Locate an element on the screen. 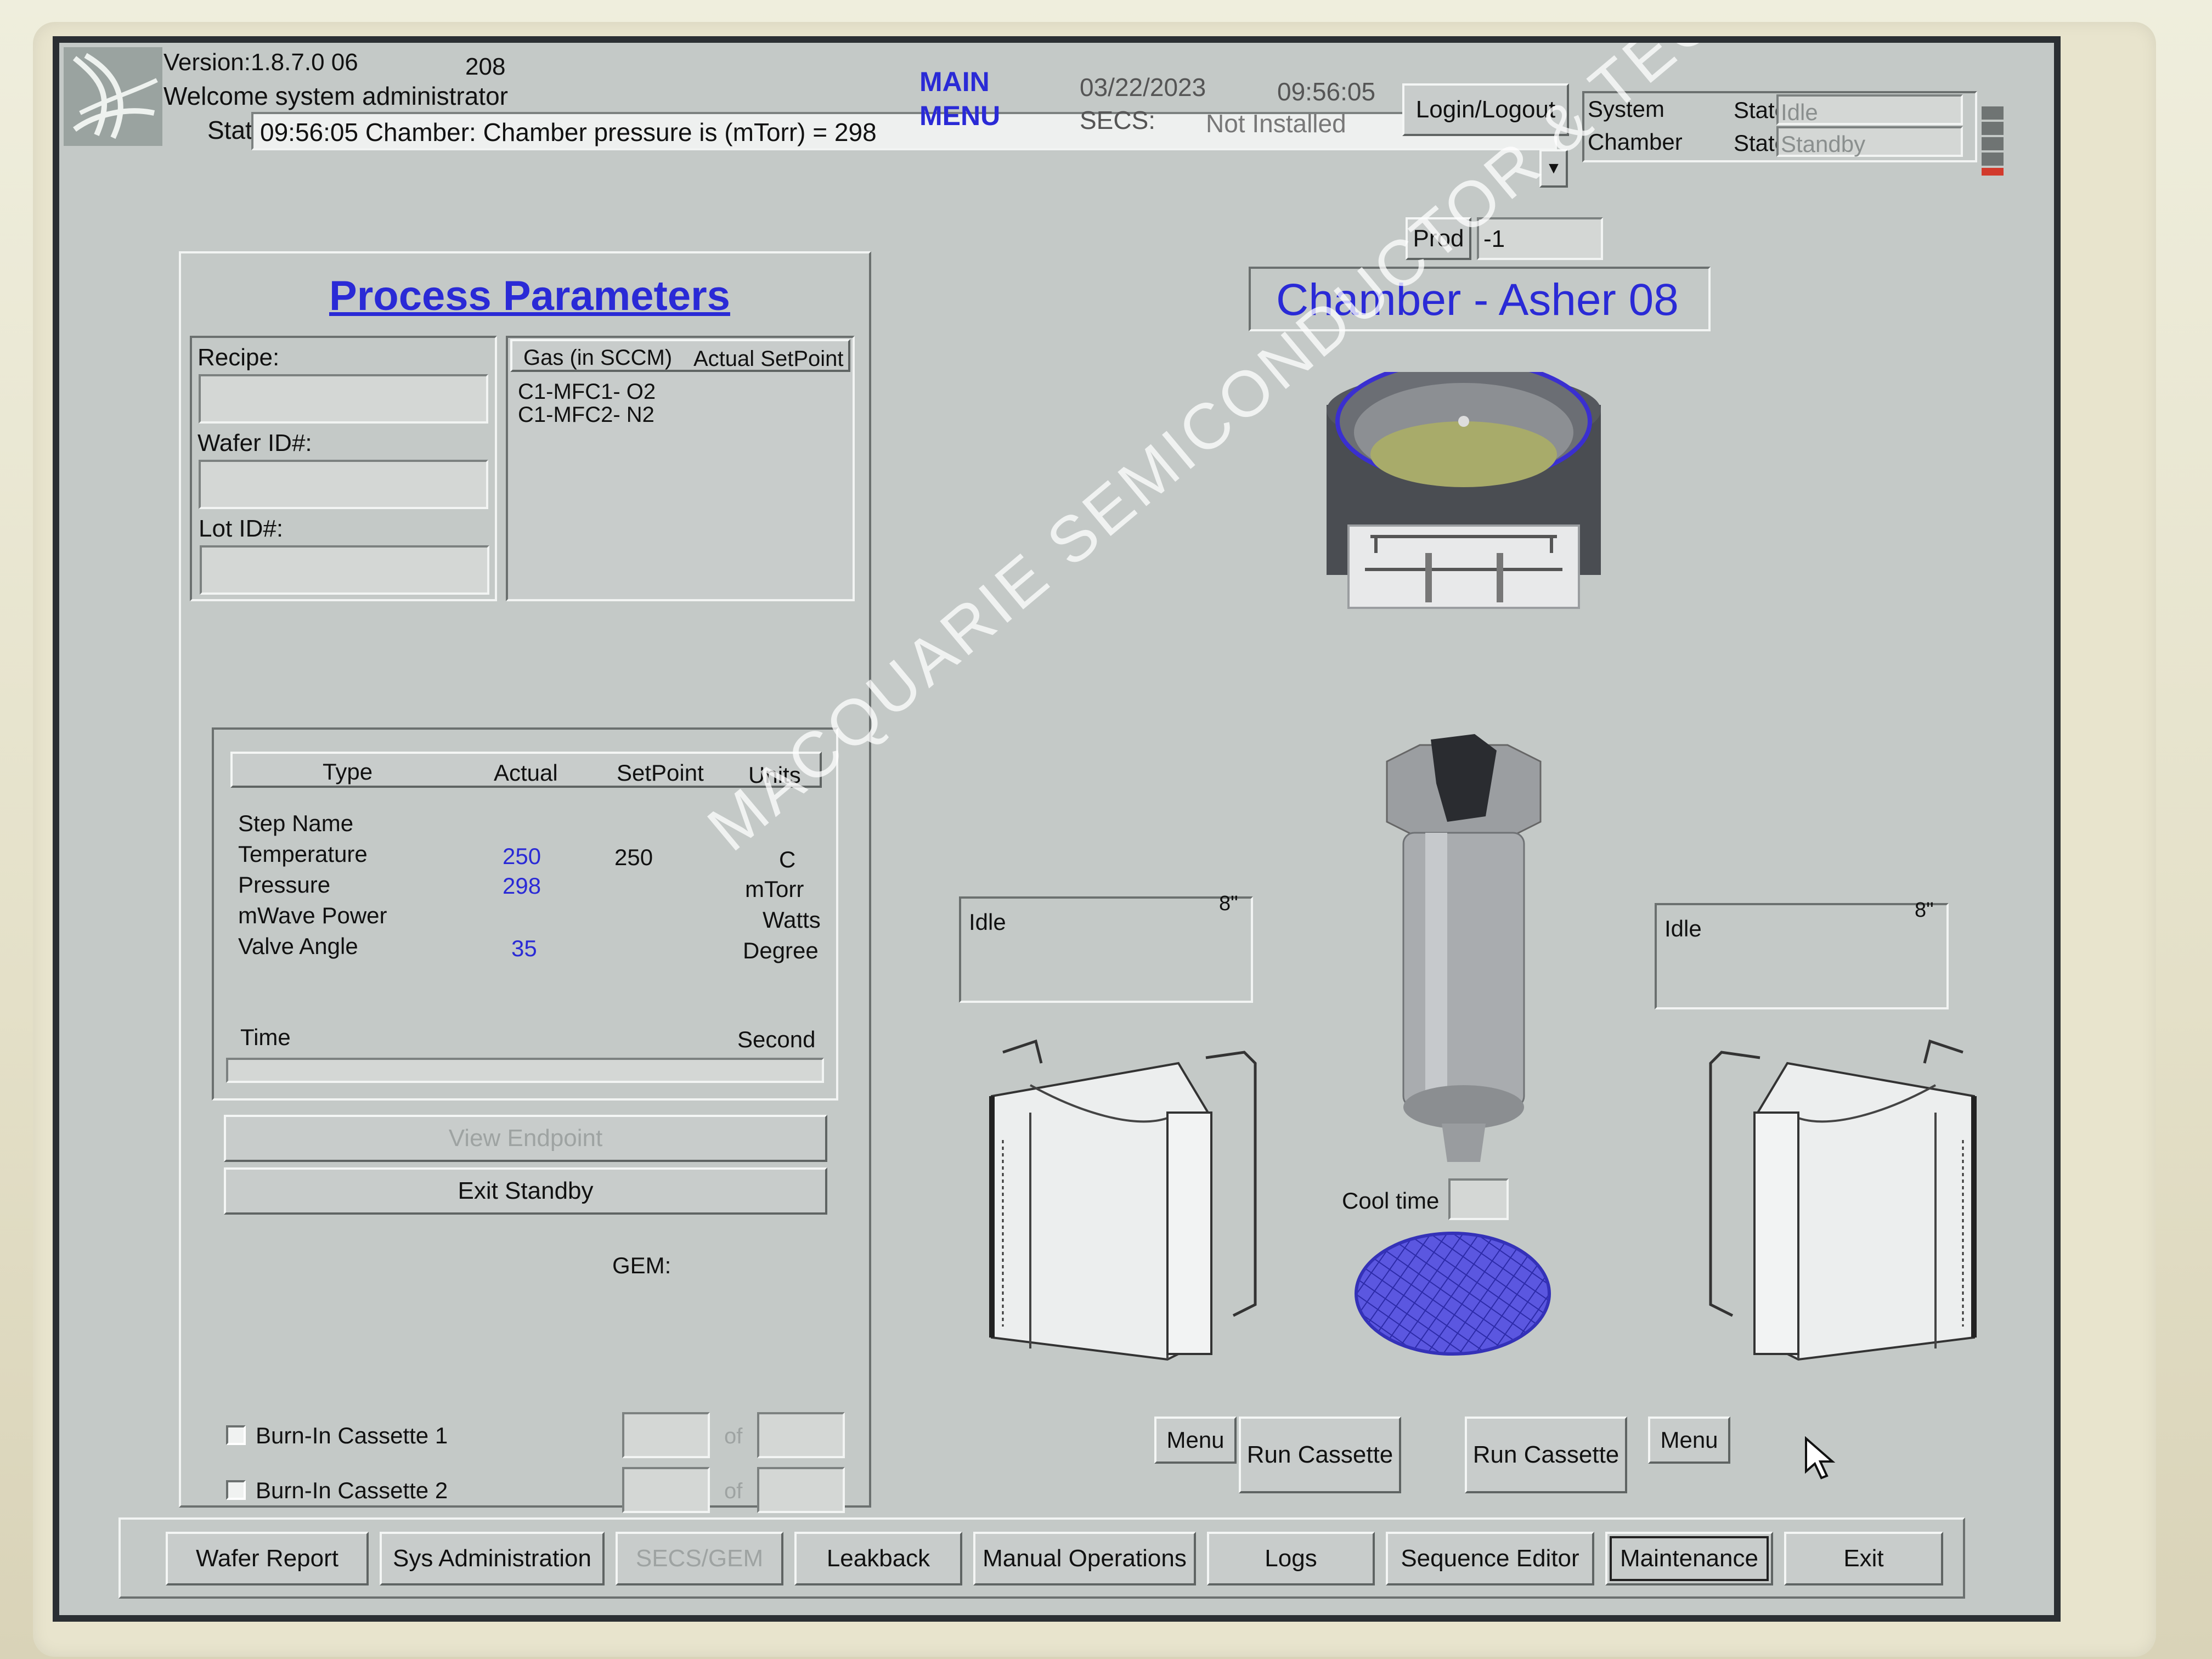 The image size is (2212, 1659). recipe-field is located at coordinates (344, 399).